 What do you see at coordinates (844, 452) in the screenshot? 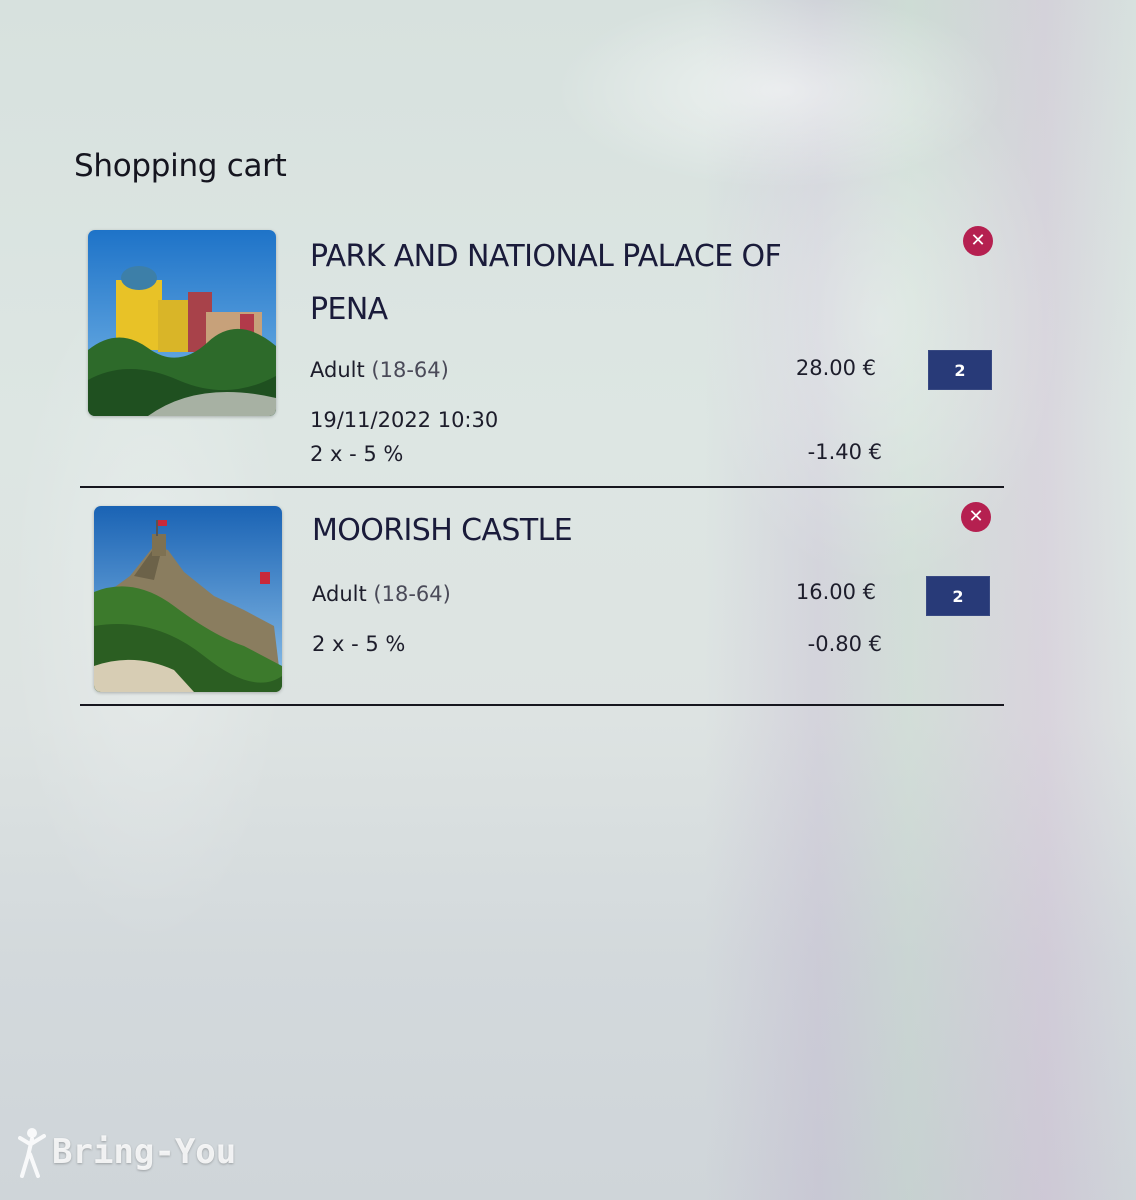
I see `discount-amount: -1.40 €` at bounding box center [844, 452].